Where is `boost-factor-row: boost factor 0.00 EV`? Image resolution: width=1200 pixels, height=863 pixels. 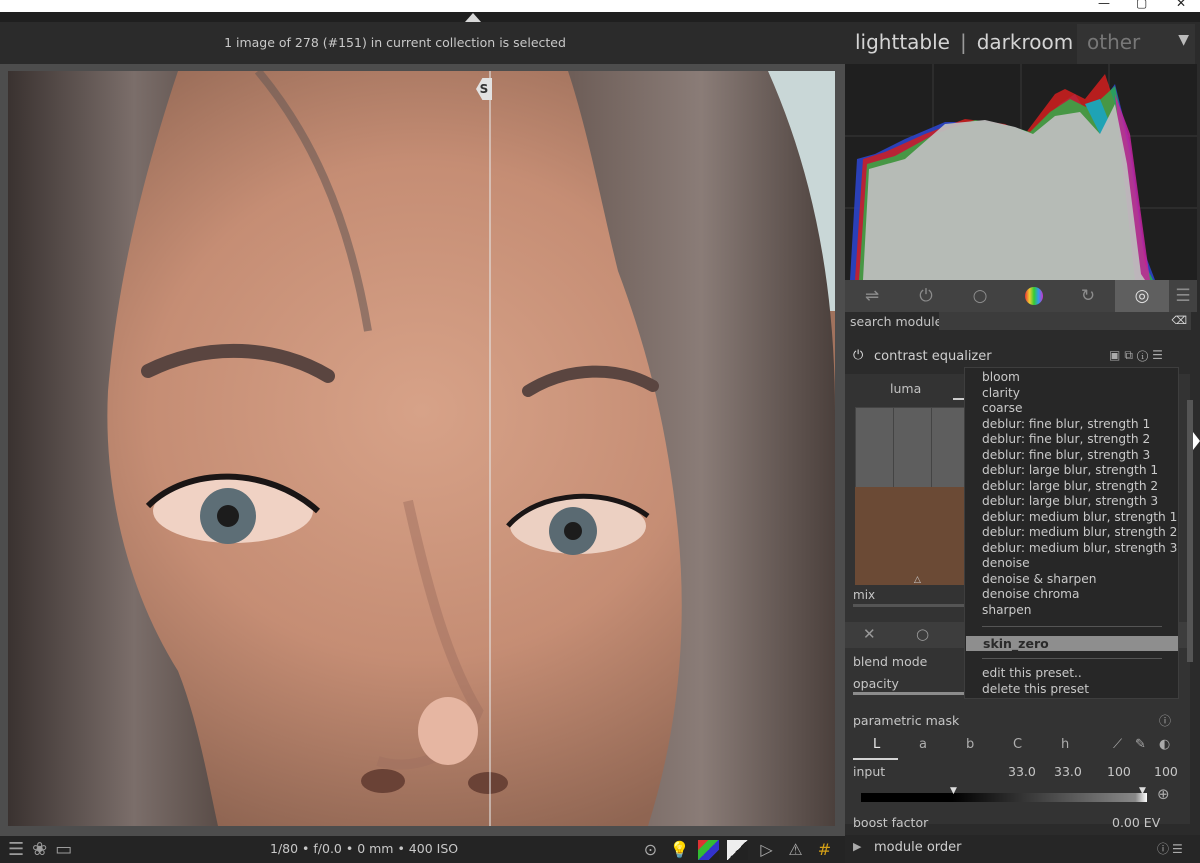 boost-factor-row: boost factor 0.00 EV is located at coordinates (1018, 822).